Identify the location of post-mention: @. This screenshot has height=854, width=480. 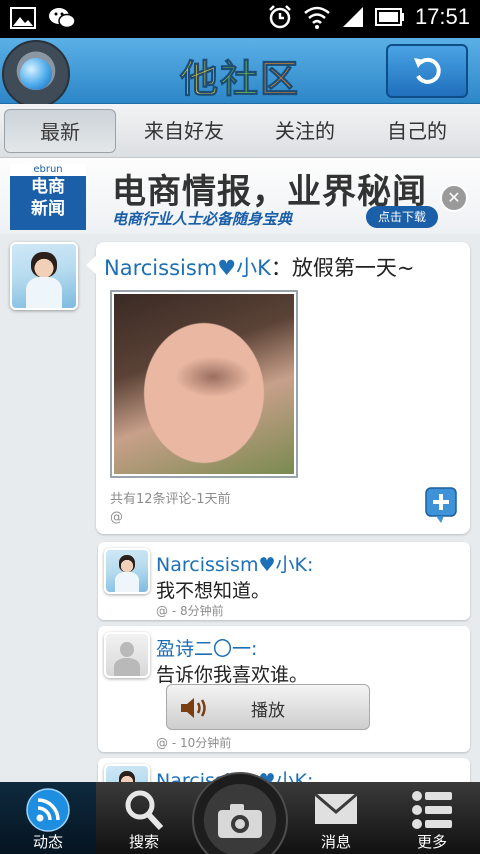
(116, 517).